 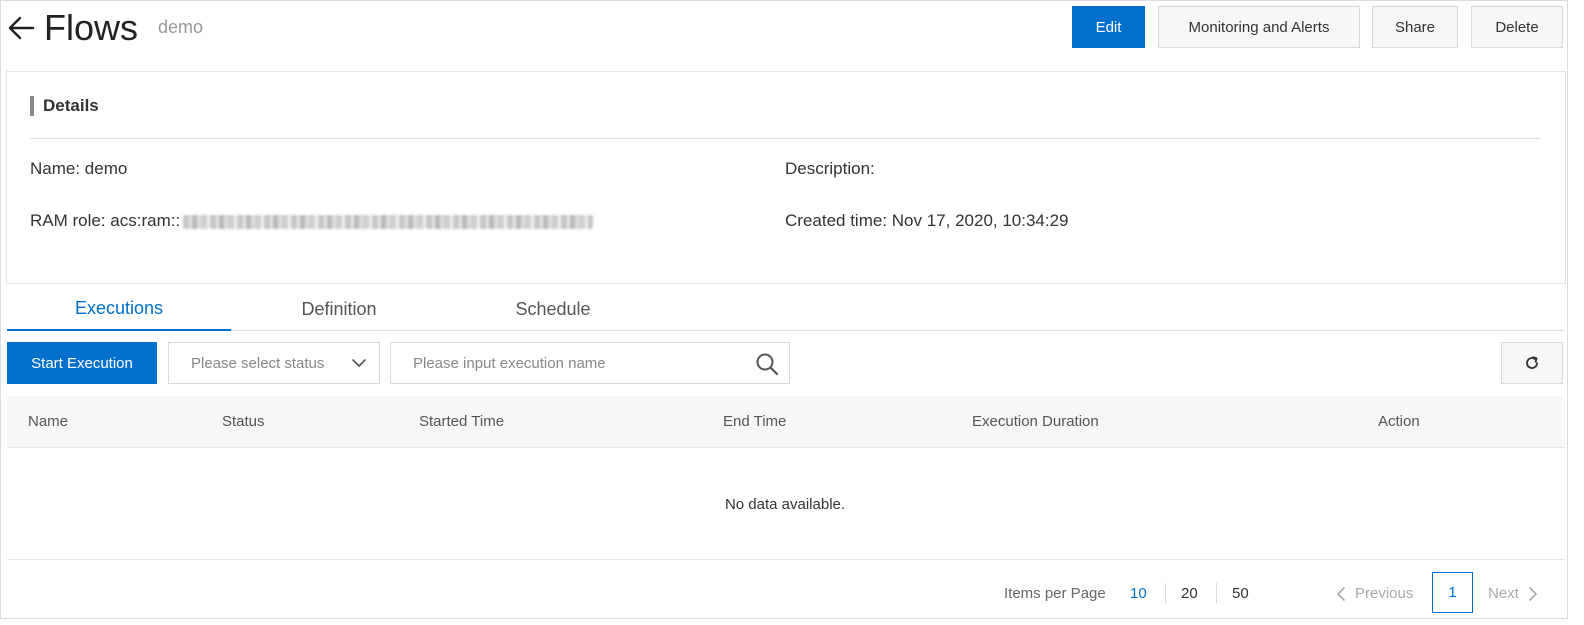 What do you see at coordinates (1189, 593) in the screenshot?
I see `page-size-20: 20` at bounding box center [1189, 593].